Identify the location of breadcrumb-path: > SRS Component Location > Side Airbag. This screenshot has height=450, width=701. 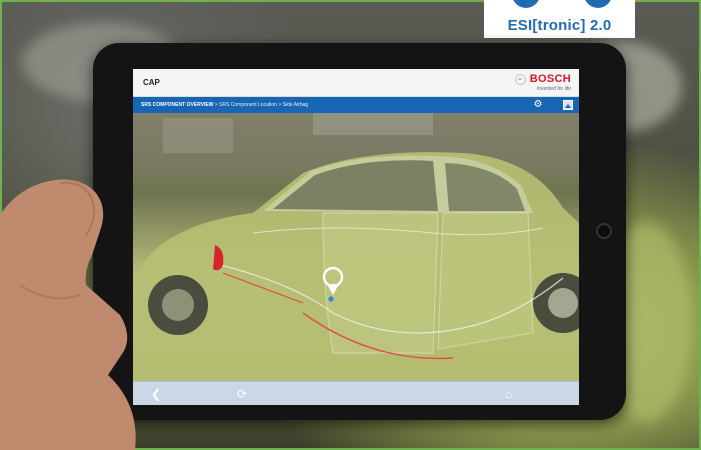
(261, 105).